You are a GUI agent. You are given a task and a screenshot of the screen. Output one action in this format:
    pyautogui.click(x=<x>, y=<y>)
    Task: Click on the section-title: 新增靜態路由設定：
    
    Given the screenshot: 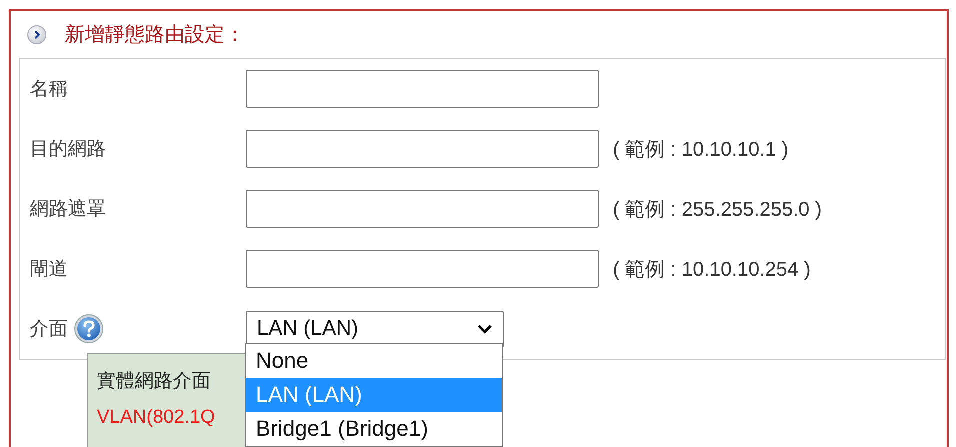 What is the action you would take?
    pyautogui.click(x=155, y=35)
    